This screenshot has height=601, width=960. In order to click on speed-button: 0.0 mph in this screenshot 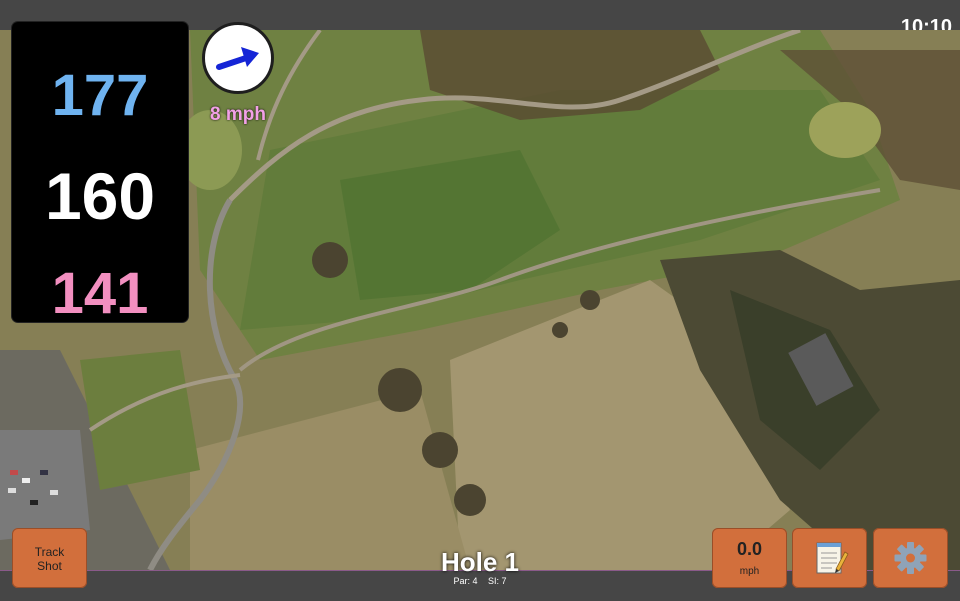, I will do `click(749, 558)`.